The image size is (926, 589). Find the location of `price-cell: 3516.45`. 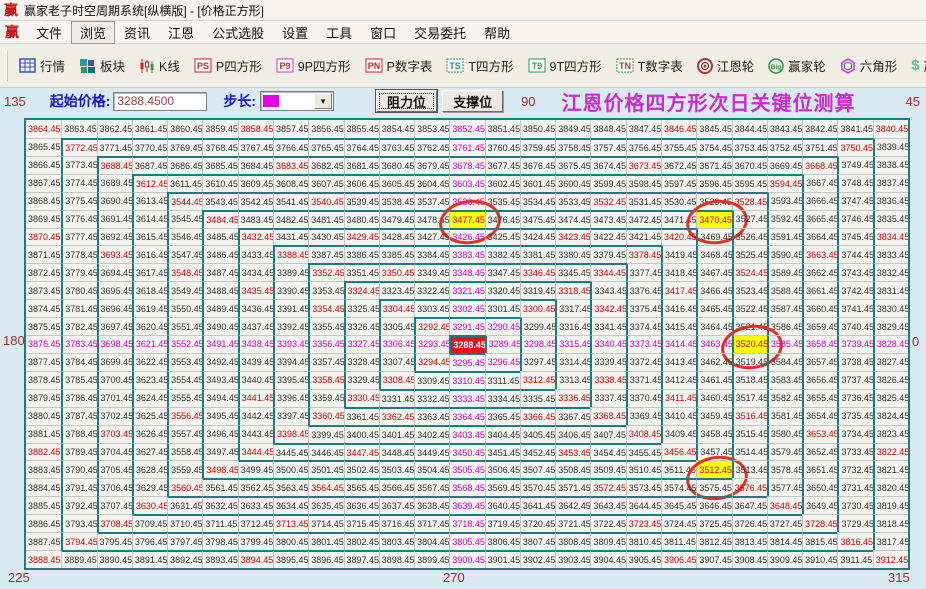

price-cell: 3516.45 is located at coordinates (749, 415).